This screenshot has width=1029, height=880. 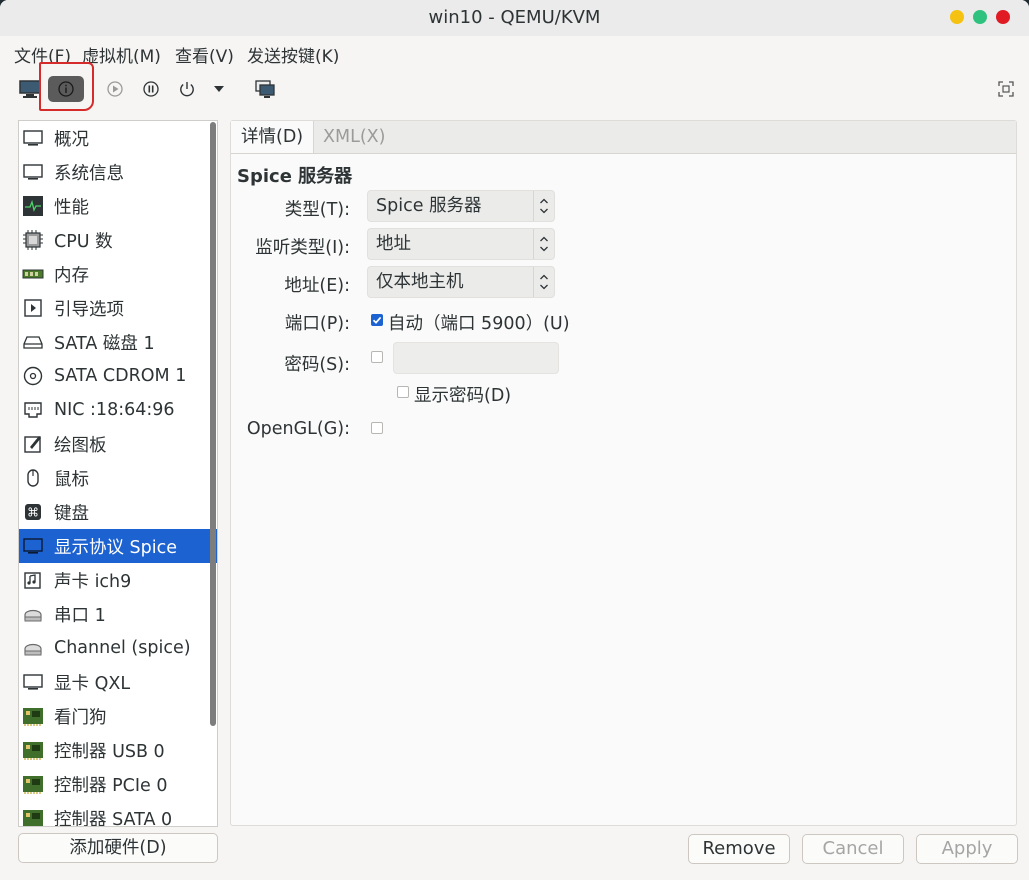 What do you see at coordinates (853, 849) in the screenshot?
I see `cancel-button: Cancel` at bounding box center [853, 849].